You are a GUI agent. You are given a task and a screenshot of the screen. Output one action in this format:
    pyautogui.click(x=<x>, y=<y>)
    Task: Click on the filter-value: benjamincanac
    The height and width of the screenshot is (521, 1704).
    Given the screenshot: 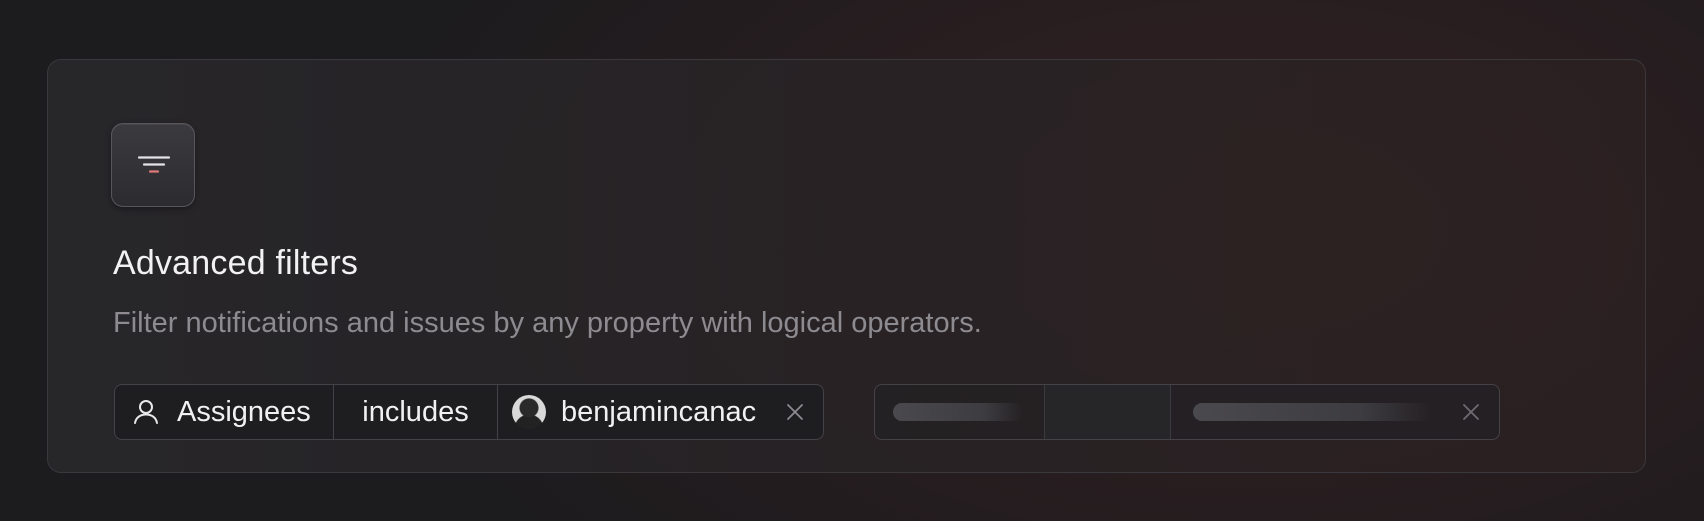 What is the action you would take?
    pyautogui.click(x=660, y=412)
    